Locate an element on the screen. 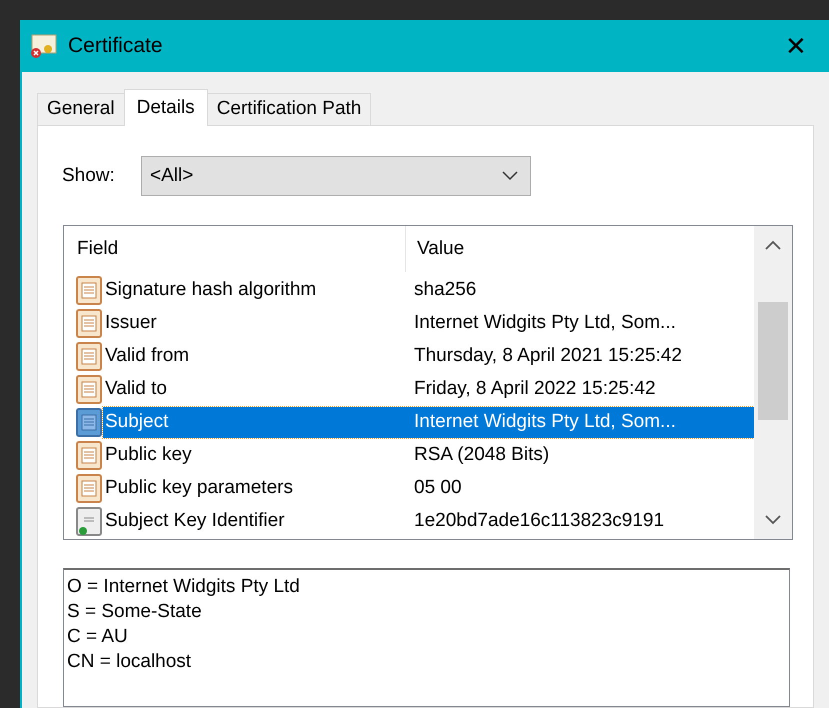 Image resolution: width=829 pixels, height=708 pixels. field-value: Thursday, 8 April 2021 15:25:42 is located at coordinates (547, 356).